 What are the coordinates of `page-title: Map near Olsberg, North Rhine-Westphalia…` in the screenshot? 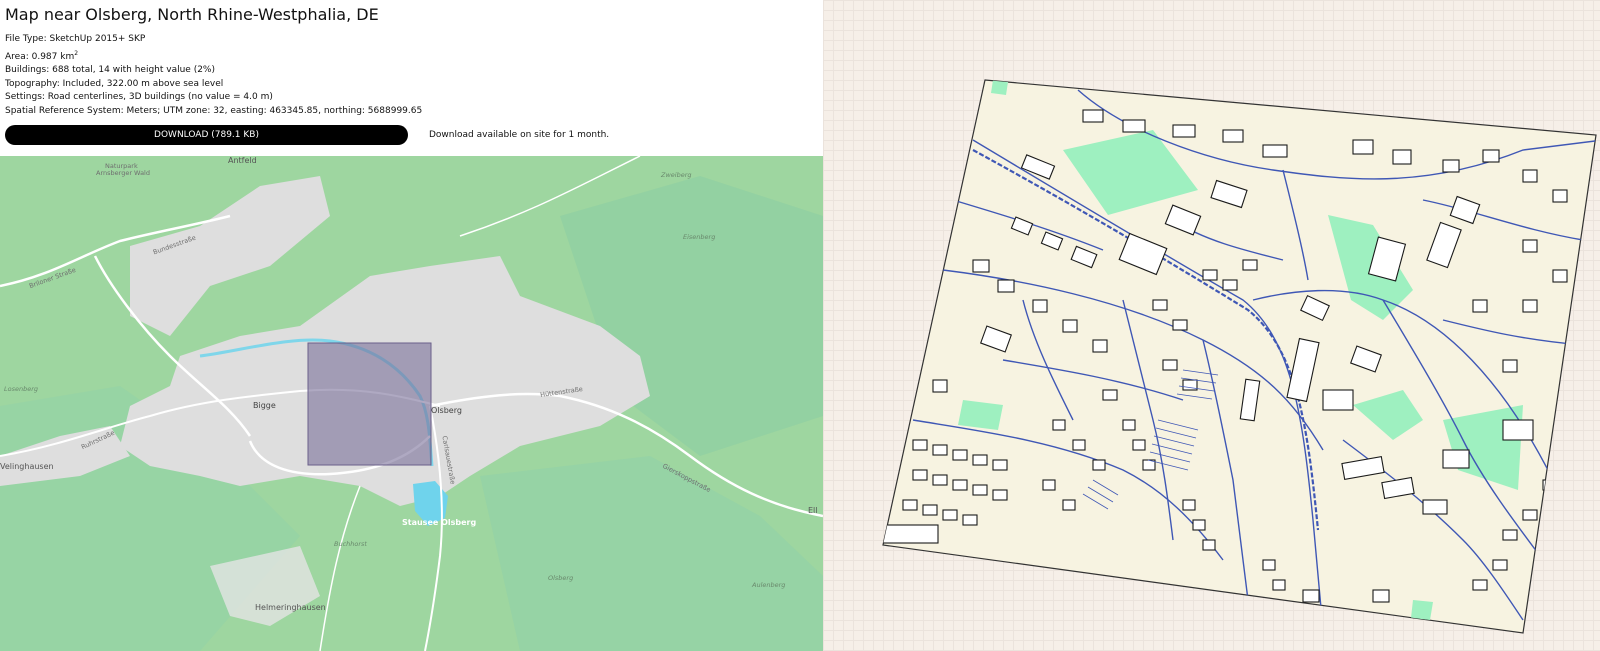 It's located at (192, 14).